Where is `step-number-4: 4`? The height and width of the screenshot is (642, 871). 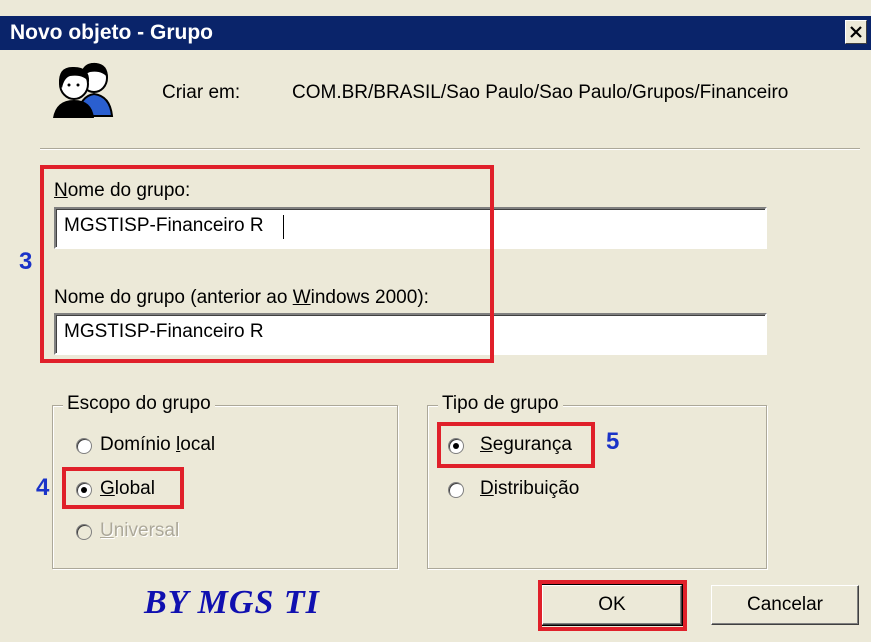 step-number-4: 4 is located at coordinates (43, 487).